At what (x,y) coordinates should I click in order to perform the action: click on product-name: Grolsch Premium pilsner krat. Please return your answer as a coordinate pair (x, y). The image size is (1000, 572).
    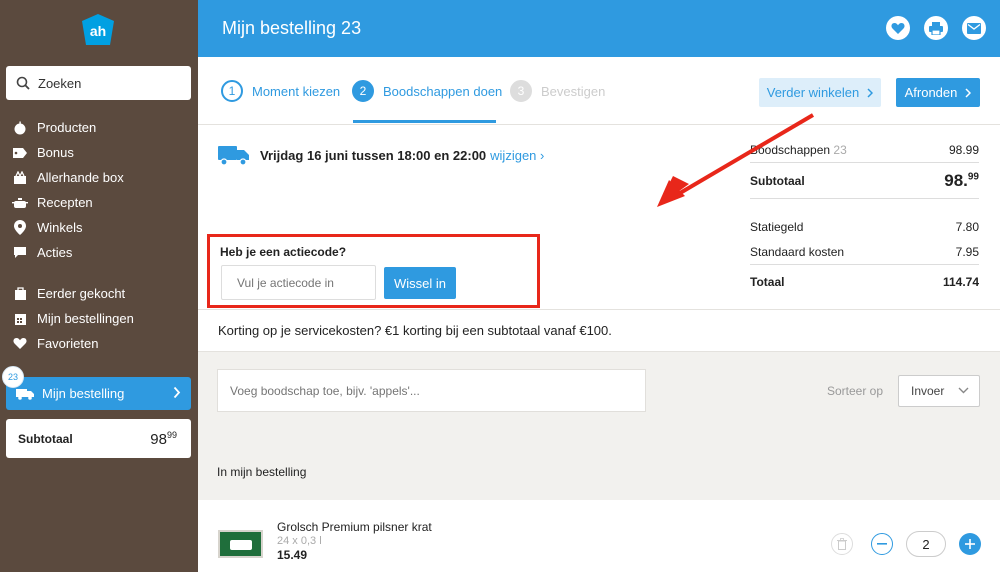
    Looking at the image, I should click on (354, 527).